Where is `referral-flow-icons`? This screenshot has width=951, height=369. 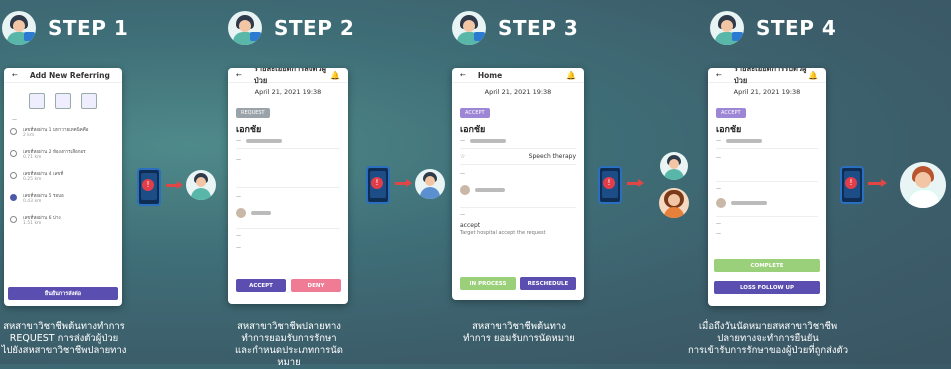
referral-flow-icons is located at coordinates (63, 101).